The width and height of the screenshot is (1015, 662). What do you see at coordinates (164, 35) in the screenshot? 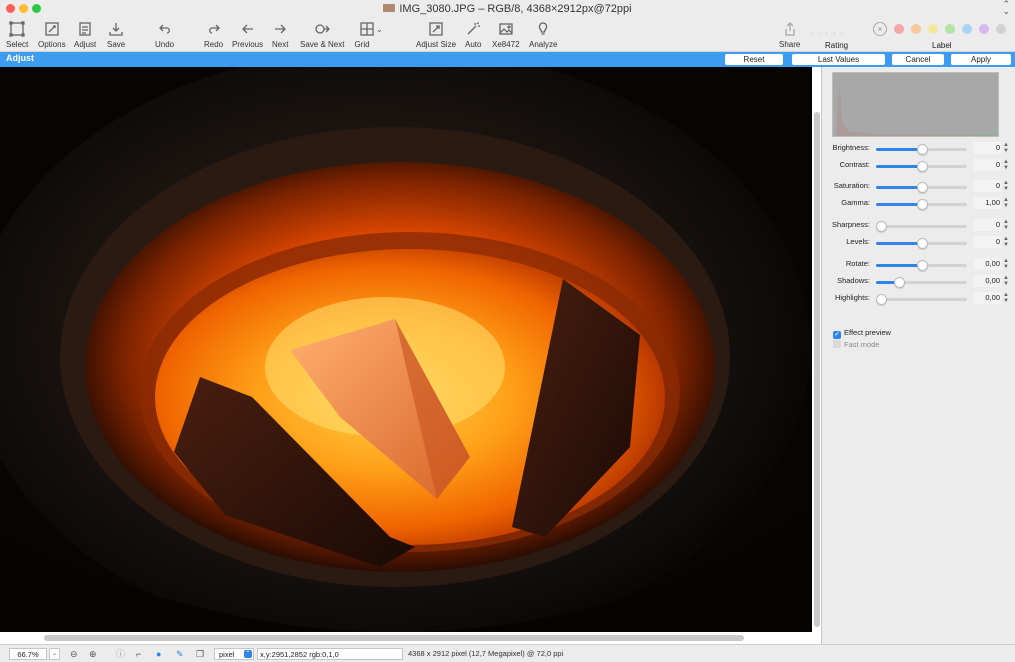
I see `undo-button: Undo` at bounding box center [164, 35].